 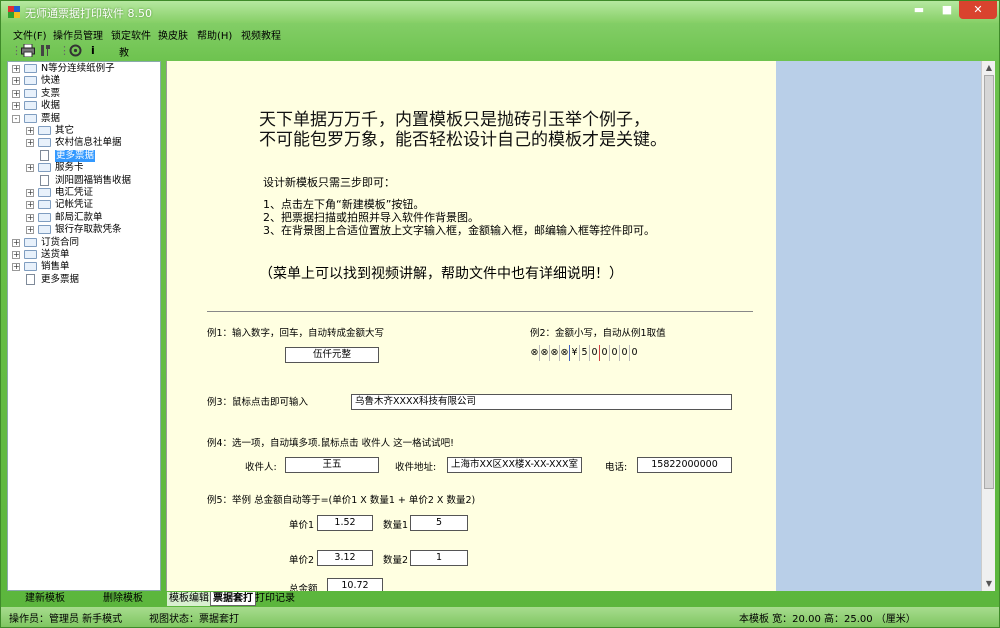 What do you see at coordinates (84, 267) in the screenshot?
I see `tree-item: + 销售单` at bounding box center [84, 267].